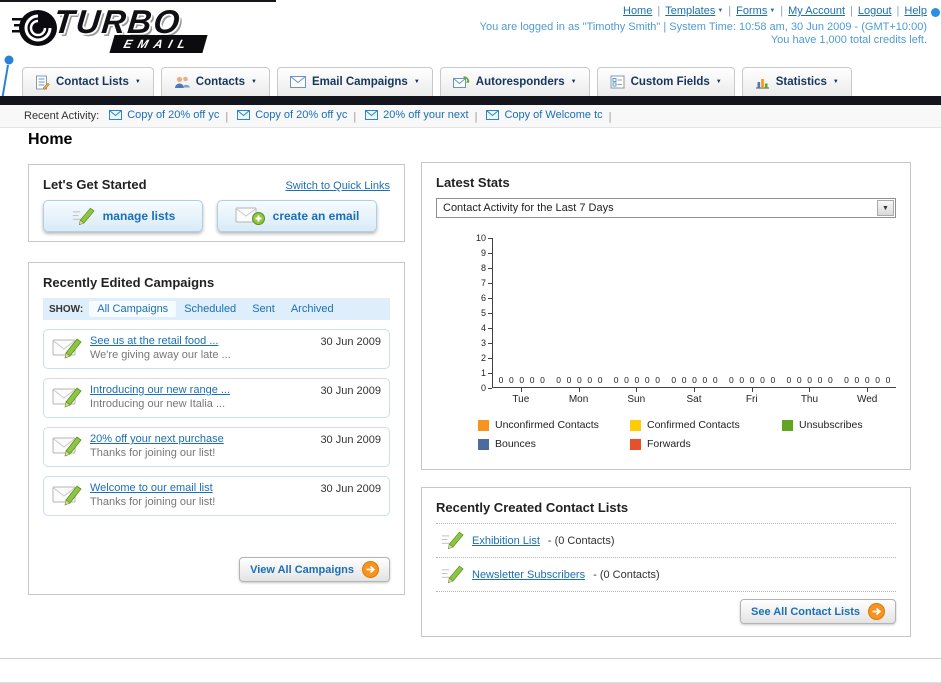 The width and height of the screenshot is (941, 683). I want to click on chart-group-fri: 00000, so click(752, 381).